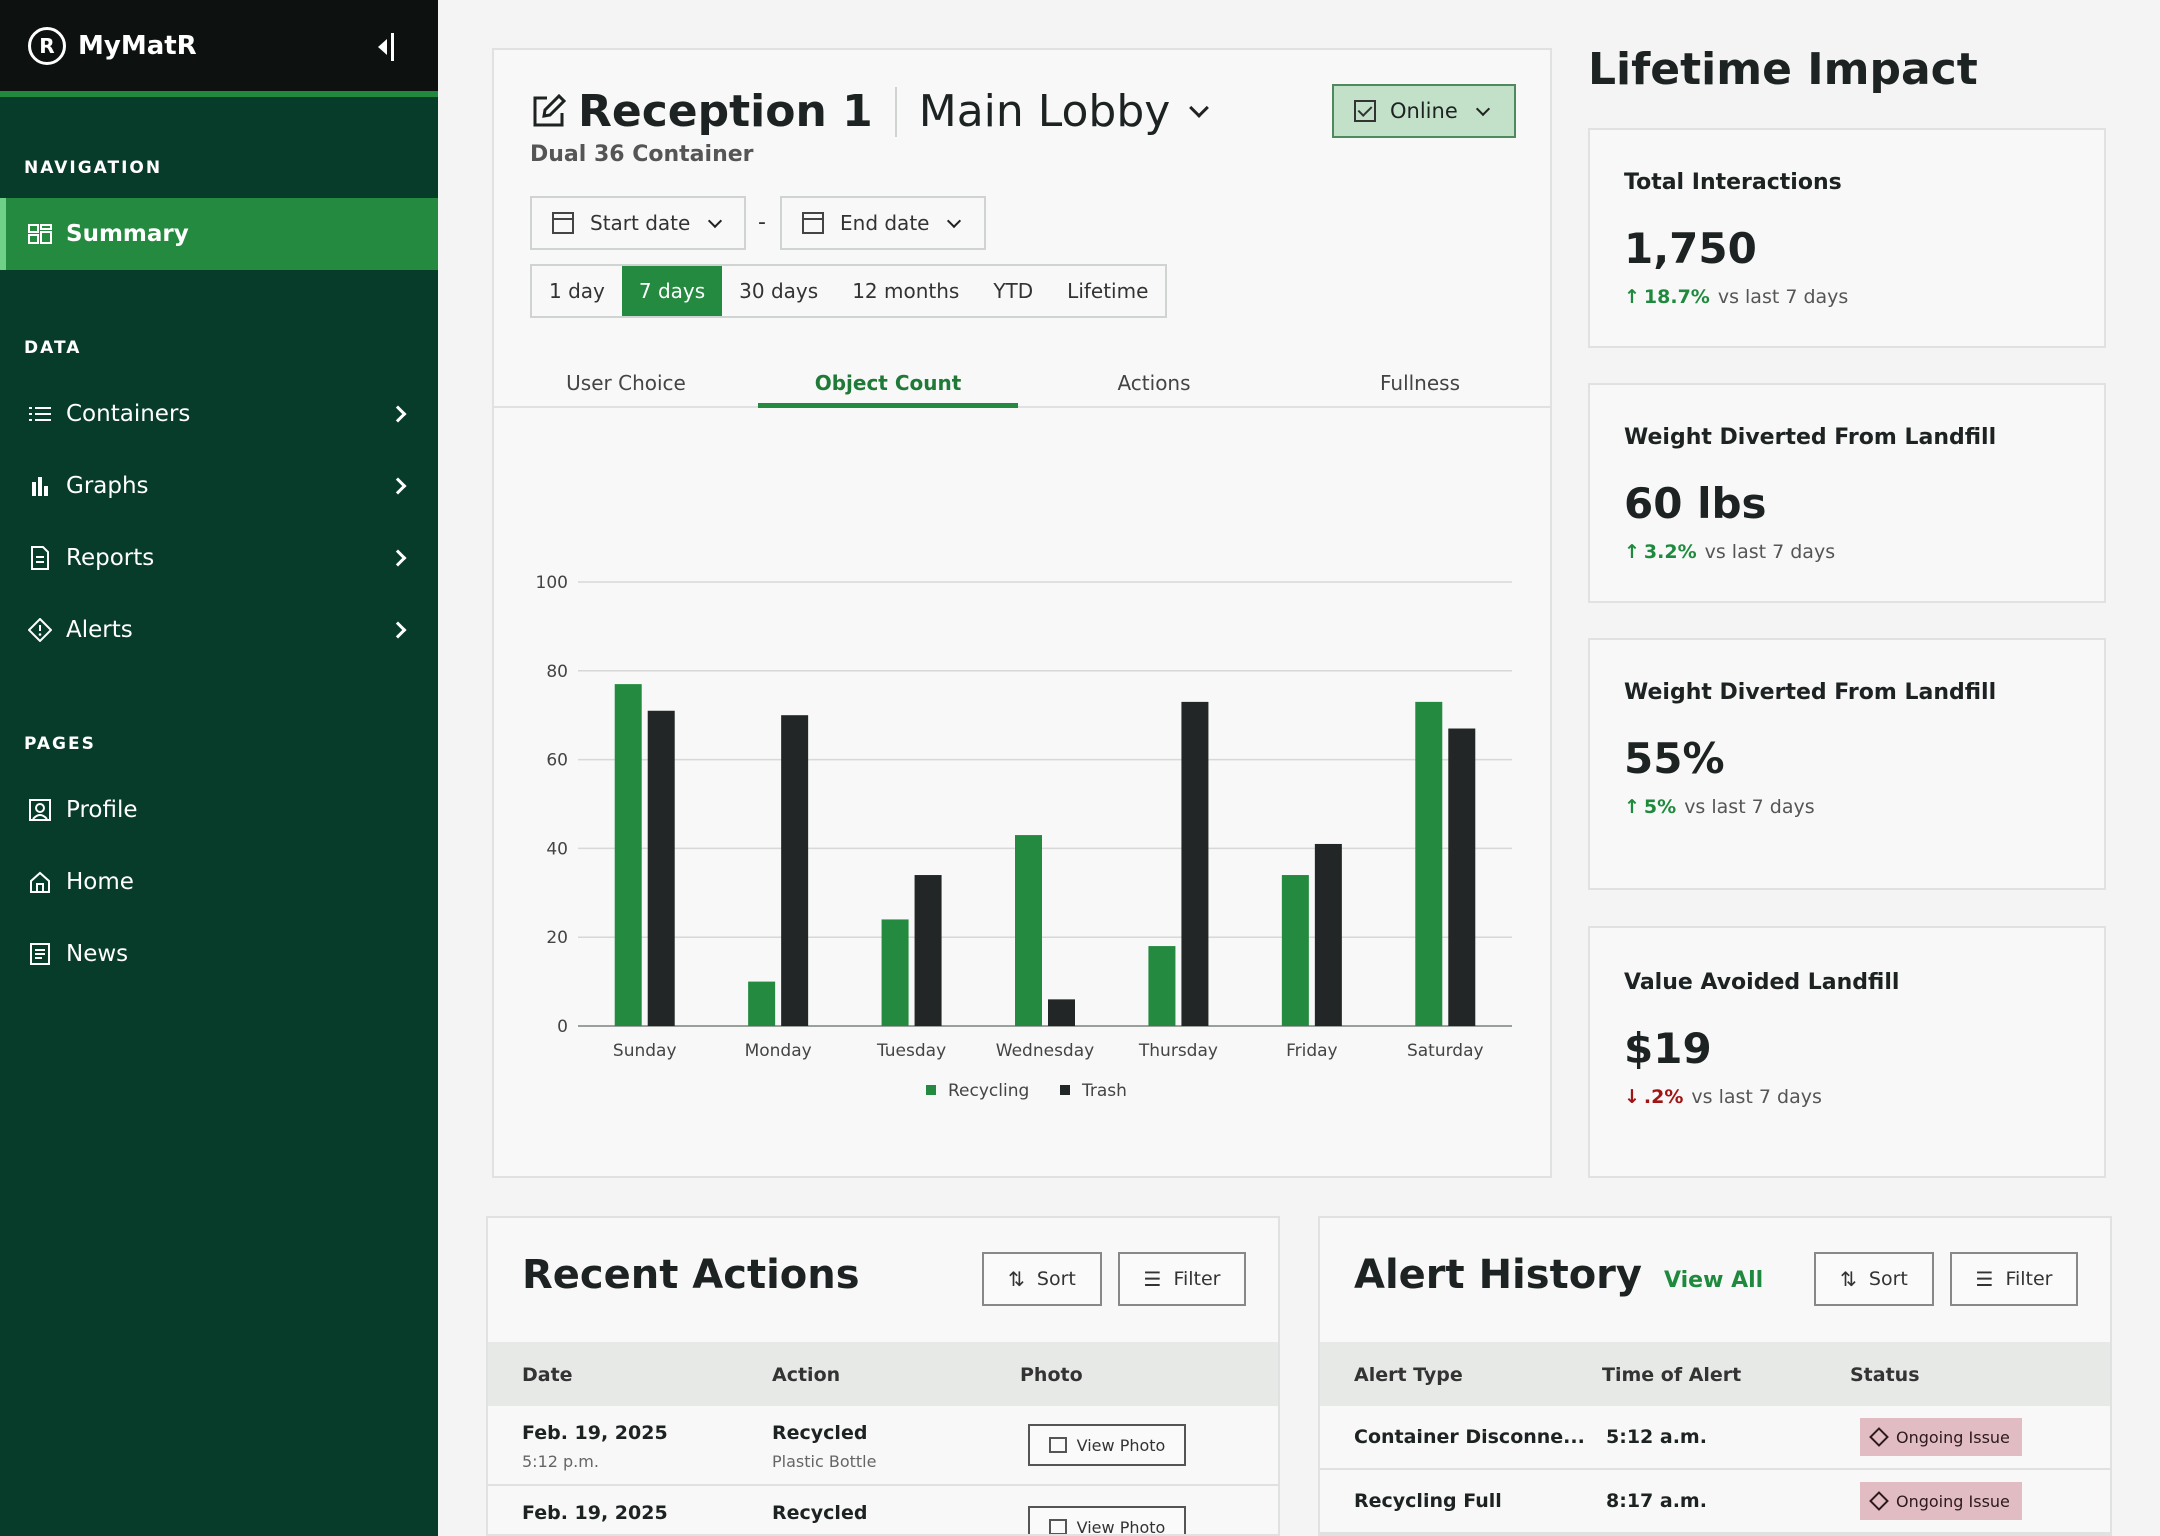 The width and height of the screenshot is (2160, 1536). What do you see at coordinates (47, 45) in the screenshot?
I see `brand-logo: R` at bounding box center [47, 45].